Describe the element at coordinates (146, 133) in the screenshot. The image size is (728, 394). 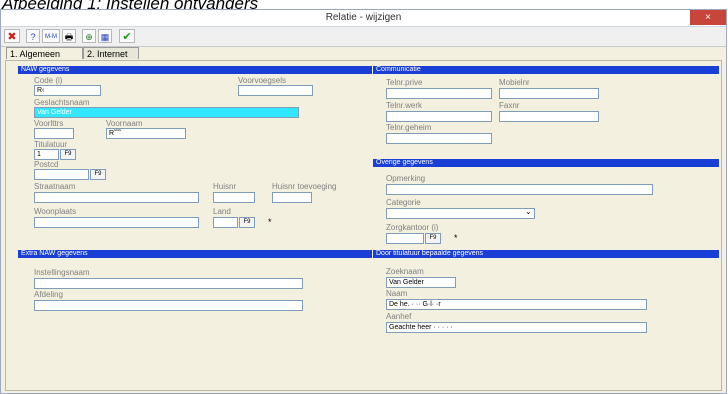
I see `voornaam-input: R˜˜˜` at that location.